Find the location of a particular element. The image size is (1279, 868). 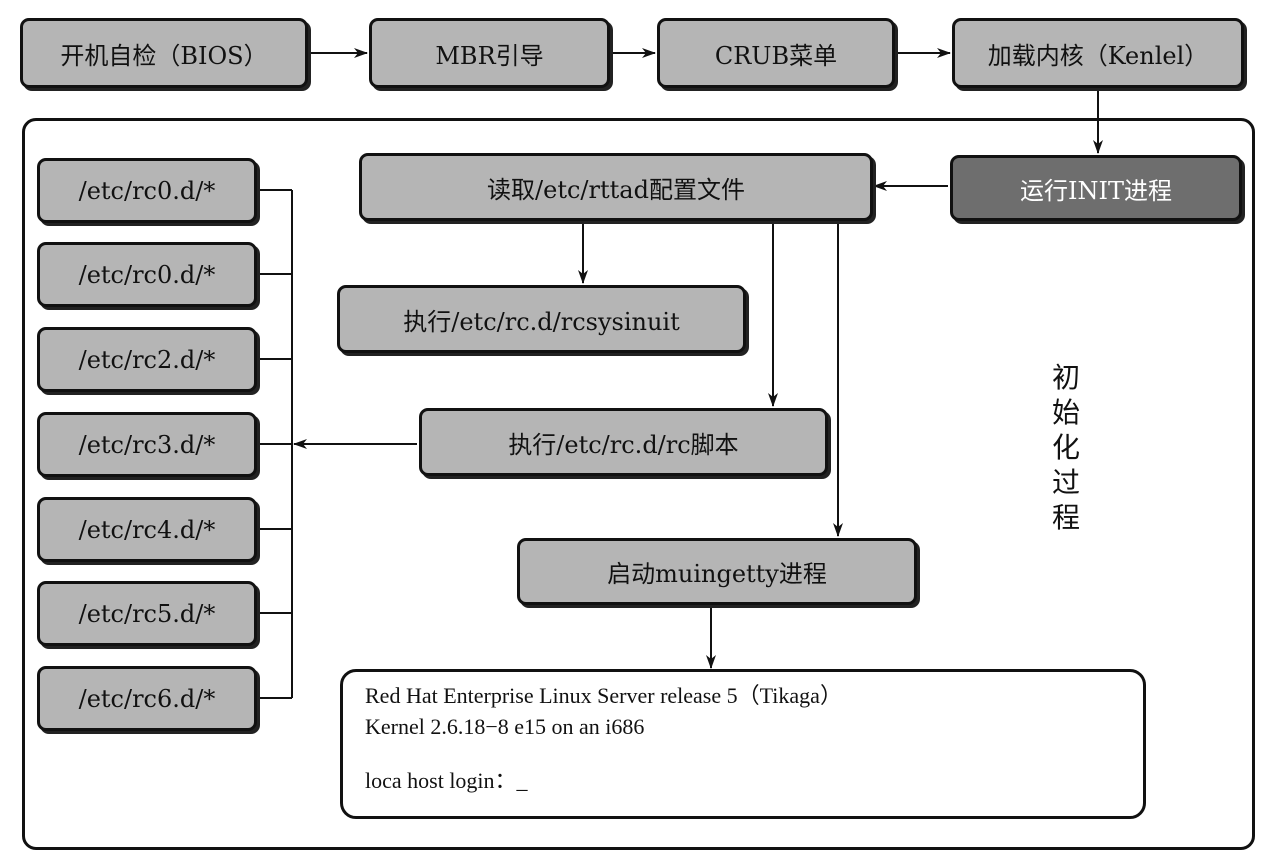

mingetty-box: 启动muingetty进程 is located at coordinates (717, 571).